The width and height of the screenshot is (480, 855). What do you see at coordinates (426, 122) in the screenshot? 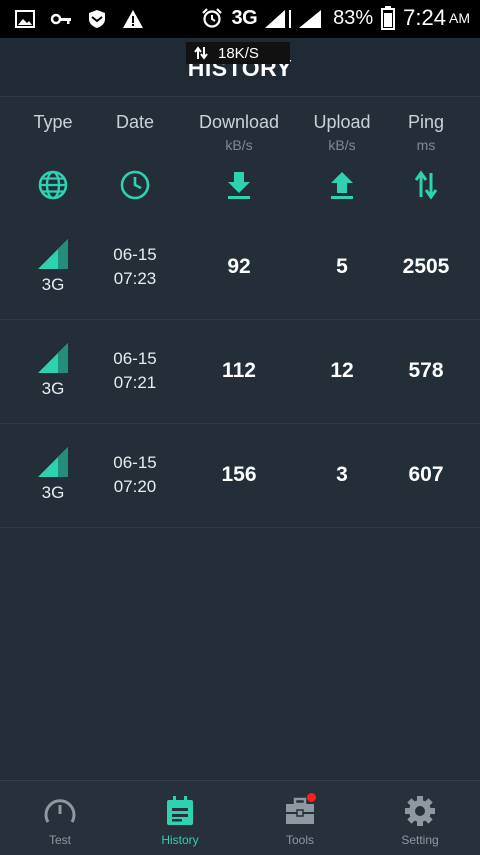
I see `column-header-ping: Ping` at bounding box center [426, 122].